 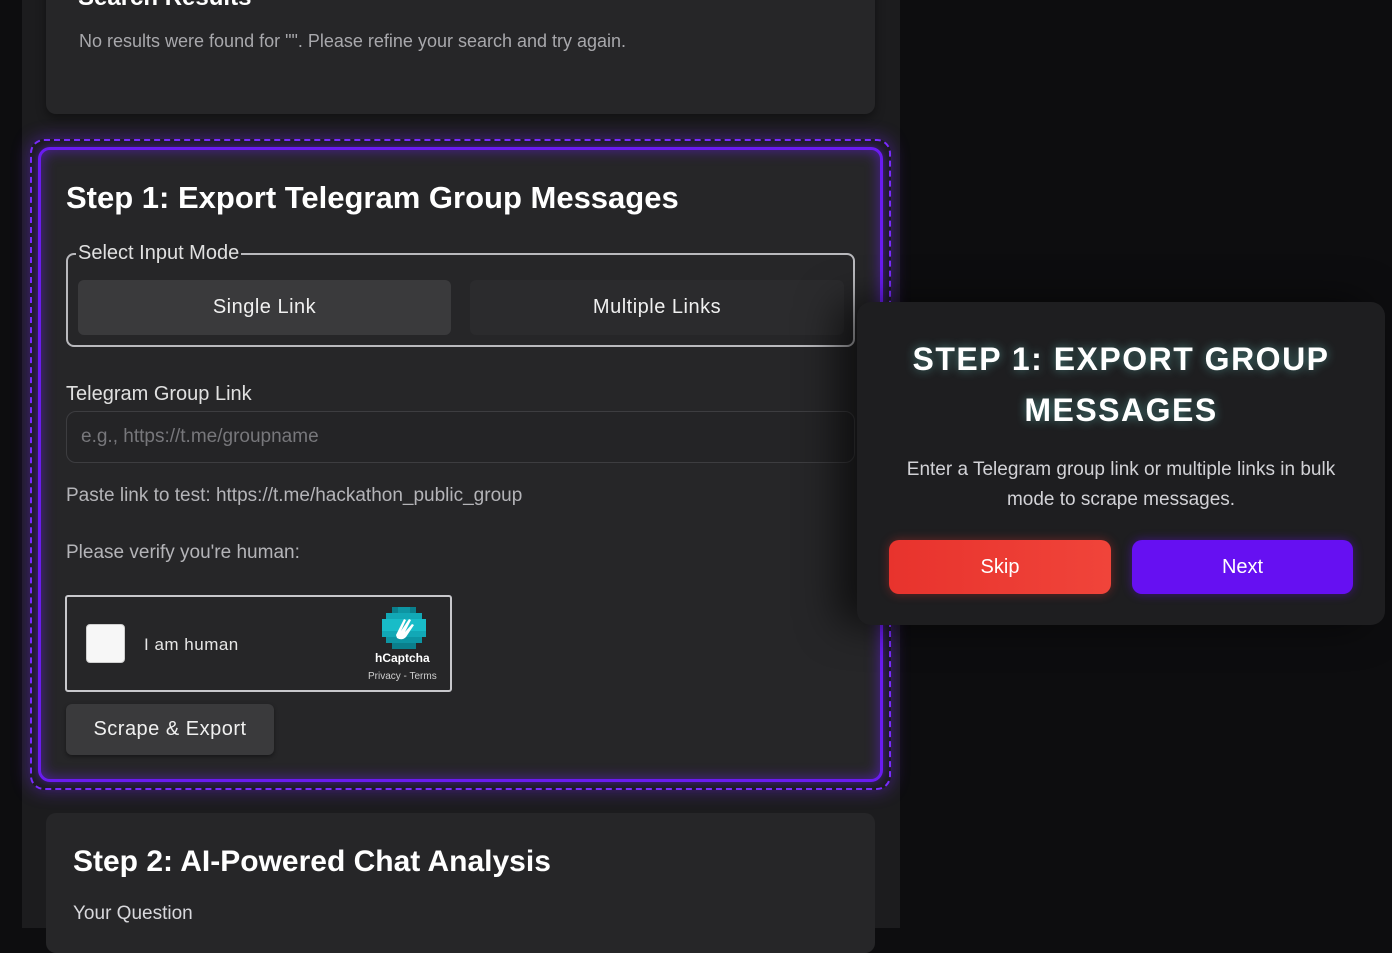 I want to click on tour-title: STEP 1: EXPORT GROUP MESSAGES, so click(x=1121, y=384).